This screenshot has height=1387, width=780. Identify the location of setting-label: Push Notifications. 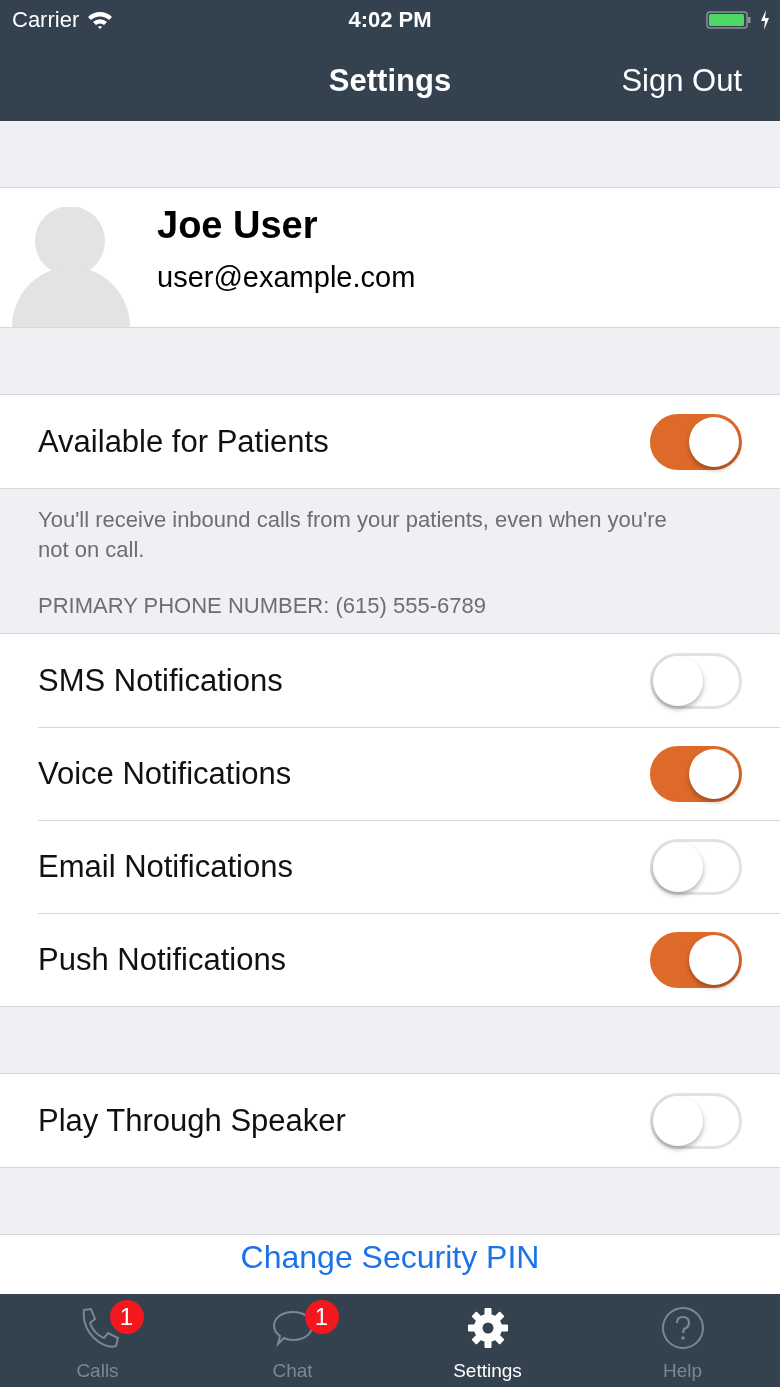
(162, 959).